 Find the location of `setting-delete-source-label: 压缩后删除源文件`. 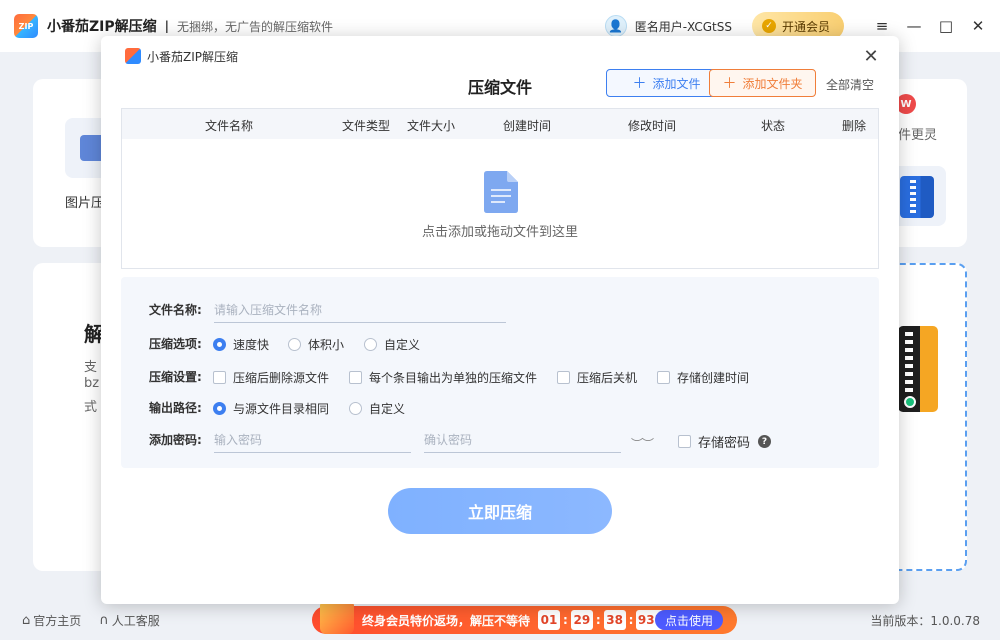

setting-delete-source-label: 压缩后删除源文件 is located at coordinates (281, 378).